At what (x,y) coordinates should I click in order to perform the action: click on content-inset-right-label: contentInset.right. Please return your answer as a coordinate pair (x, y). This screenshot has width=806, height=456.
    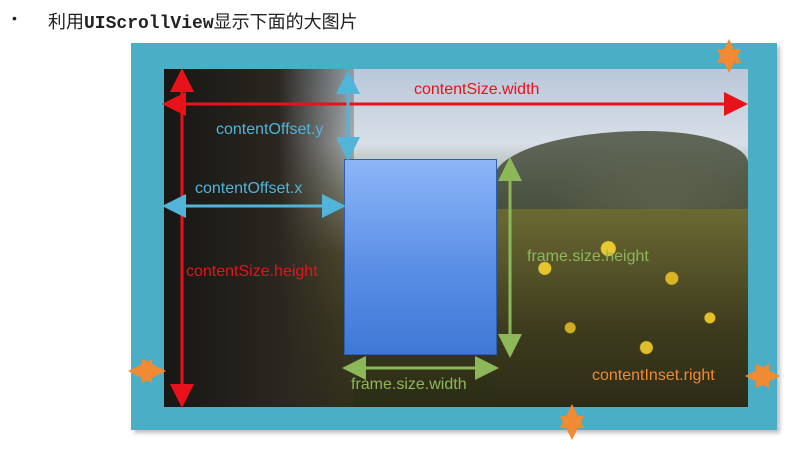
    Looking at the image, I should click on (653, 375).